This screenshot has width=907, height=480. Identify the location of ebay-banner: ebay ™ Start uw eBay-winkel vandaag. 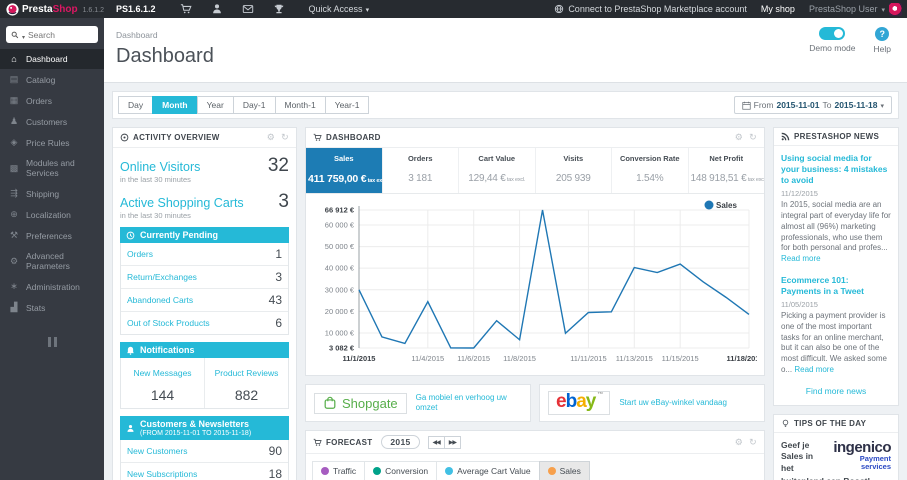
(652, 403).